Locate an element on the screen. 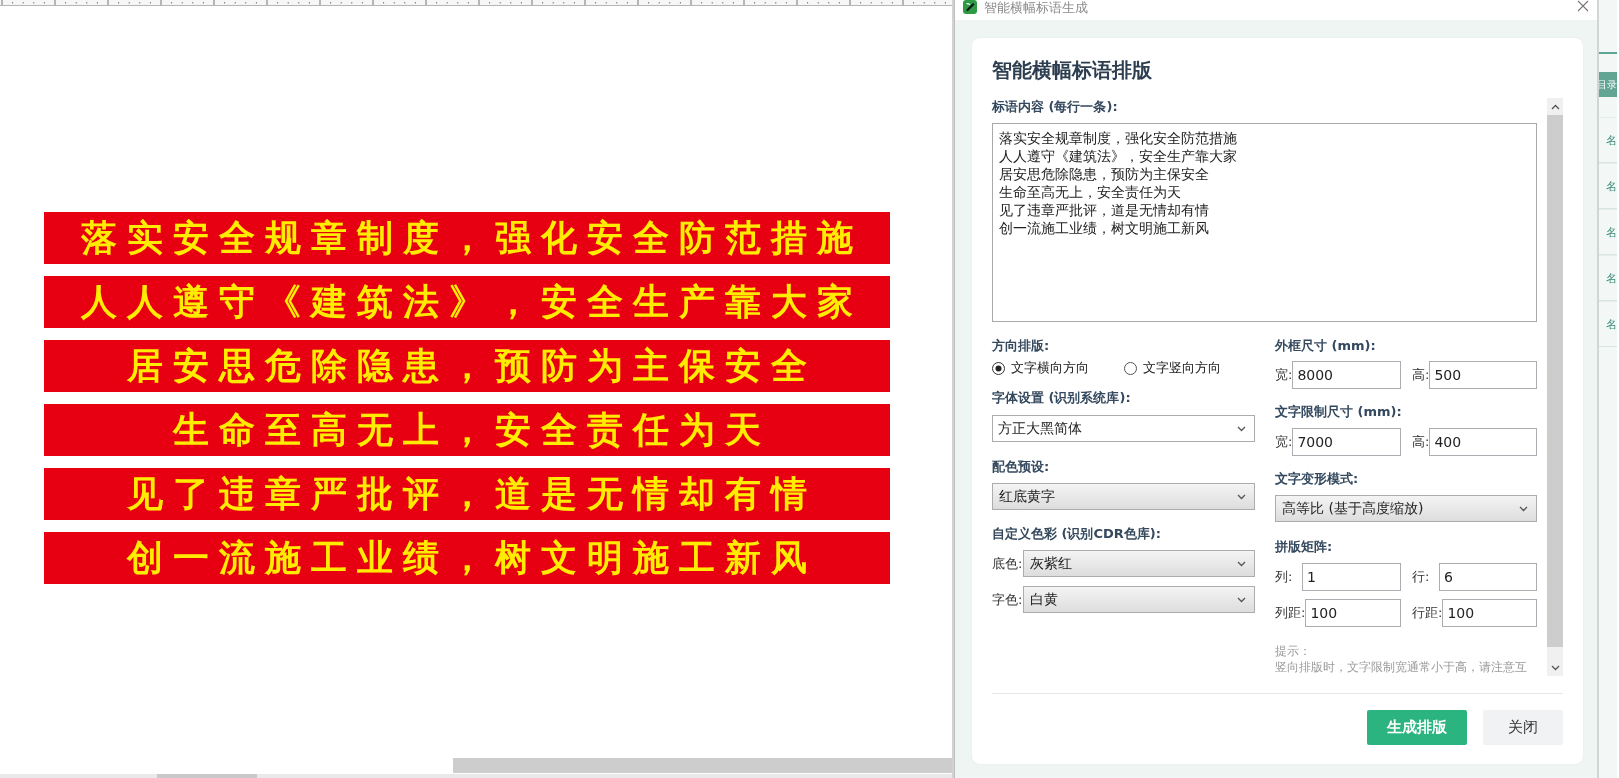 Image resolution: width=1619 pixels, height=778 pixels. textarea-line: 人人遵守《建筑法》，安全生产靠大家 is located at coordinates (1118, 156).